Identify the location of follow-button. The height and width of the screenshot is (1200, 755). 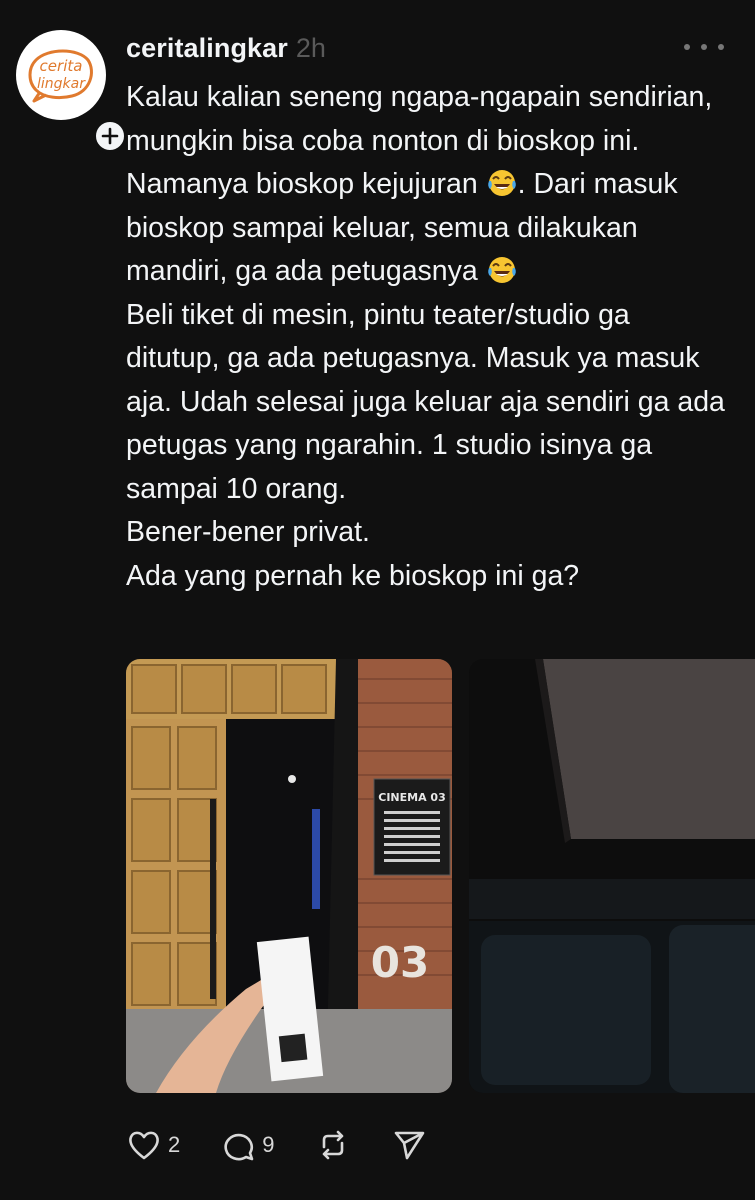
(110, 136).